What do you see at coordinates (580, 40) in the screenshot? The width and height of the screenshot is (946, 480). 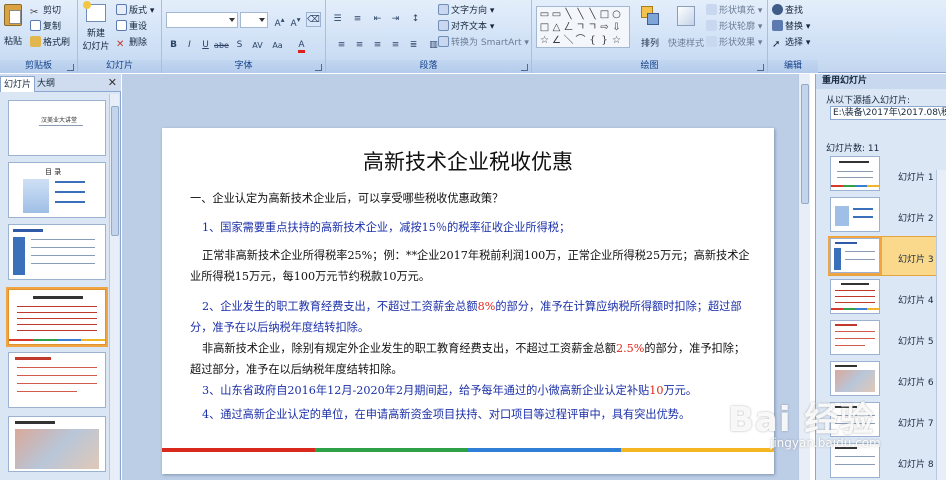 I see `curve-shape-icon: ⌒` at bounding box center [580, 40].